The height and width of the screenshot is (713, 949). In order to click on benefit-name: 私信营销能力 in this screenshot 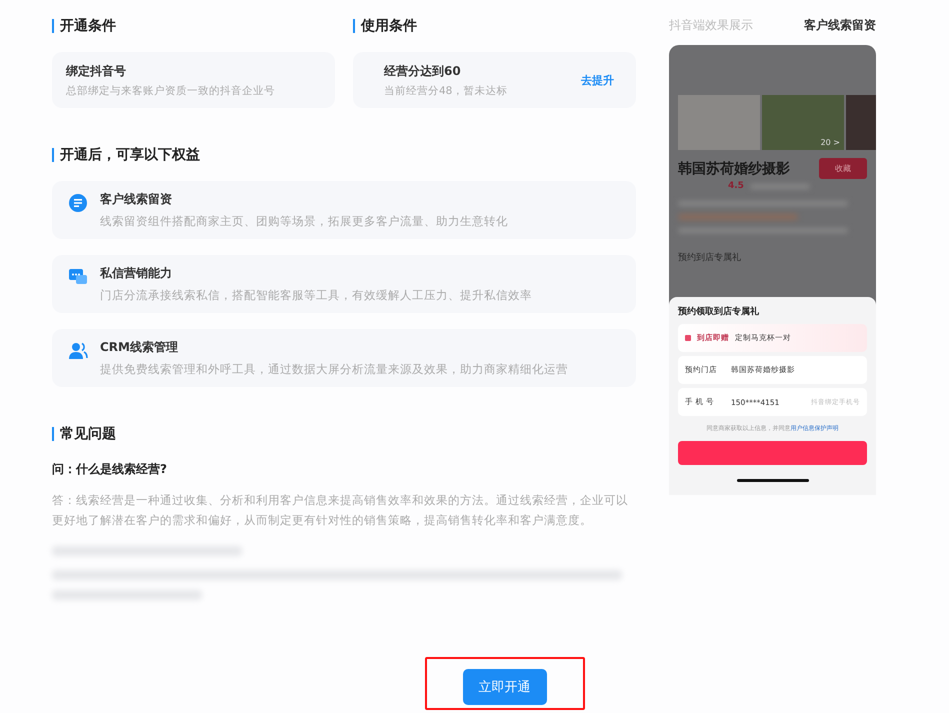, I will do `click(136, 273)`.